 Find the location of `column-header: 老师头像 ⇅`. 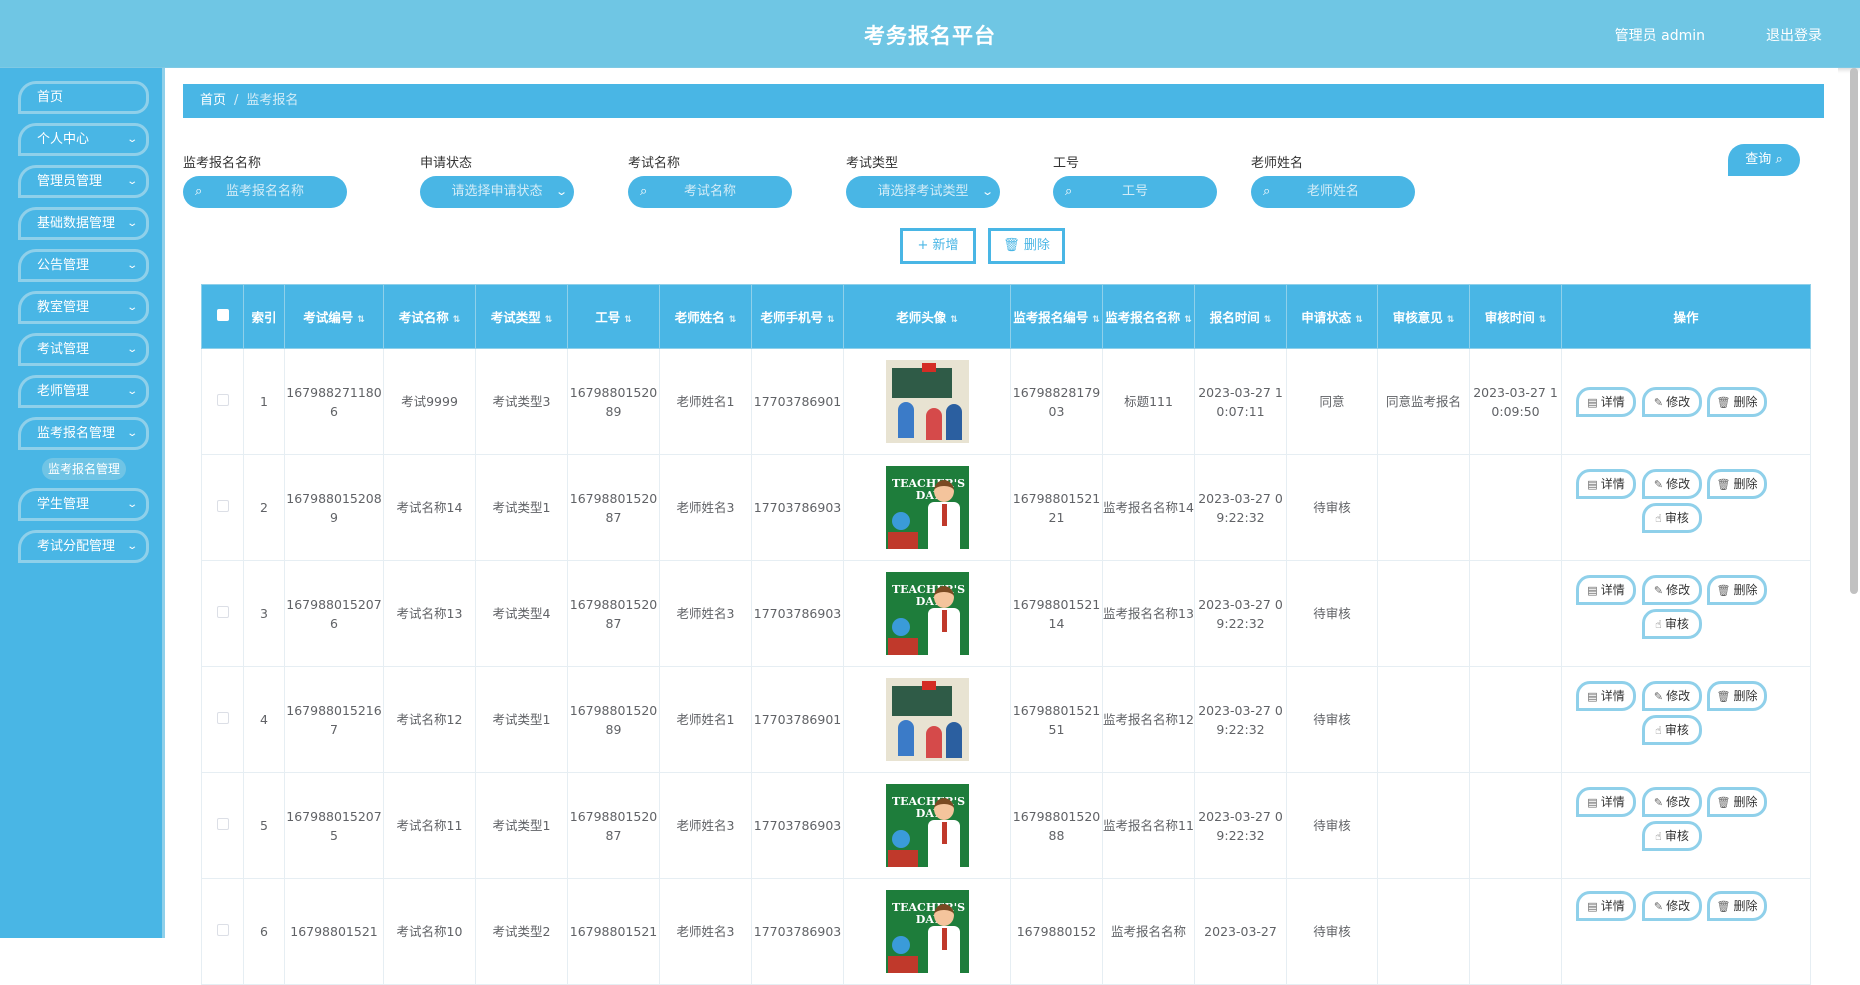

column-header: 老师头像 ⇅ is located at coordinates (927, 316).